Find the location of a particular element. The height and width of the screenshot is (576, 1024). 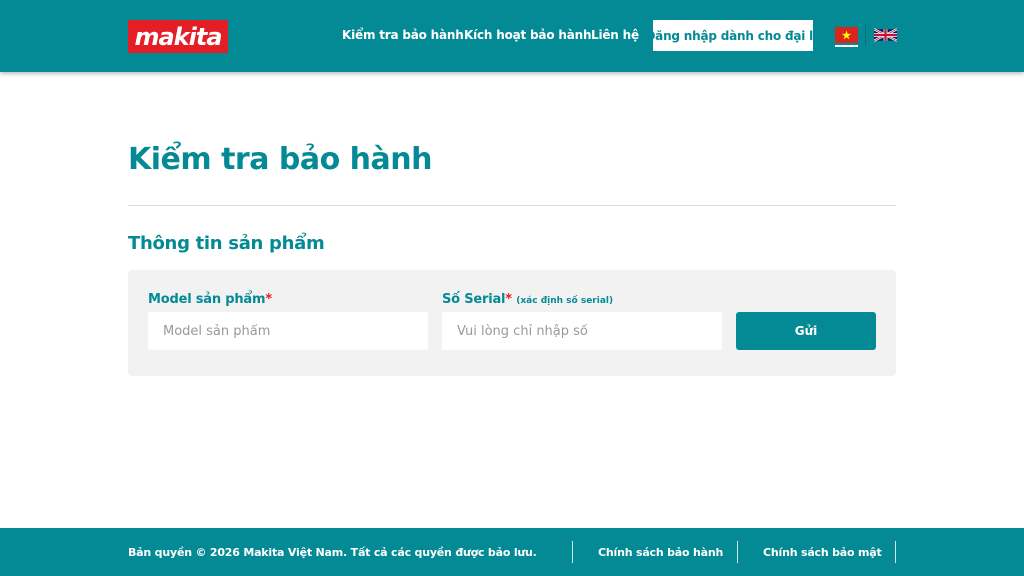

serial-label-text: Số Serial is located at coordinates (474, 299).